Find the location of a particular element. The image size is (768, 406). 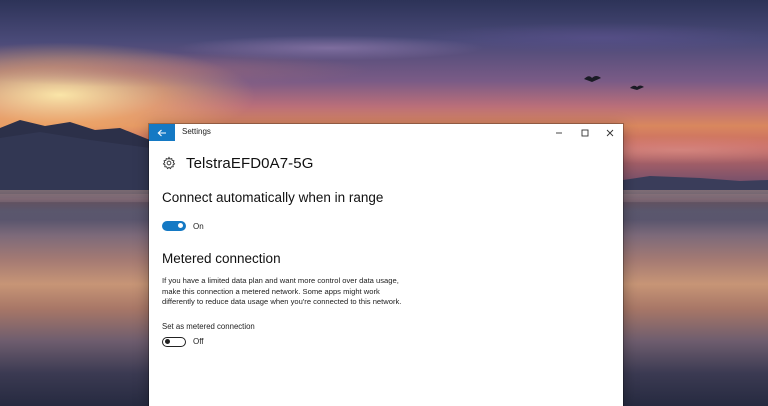

title-bar: Settings is located at coordinates (386, 132).